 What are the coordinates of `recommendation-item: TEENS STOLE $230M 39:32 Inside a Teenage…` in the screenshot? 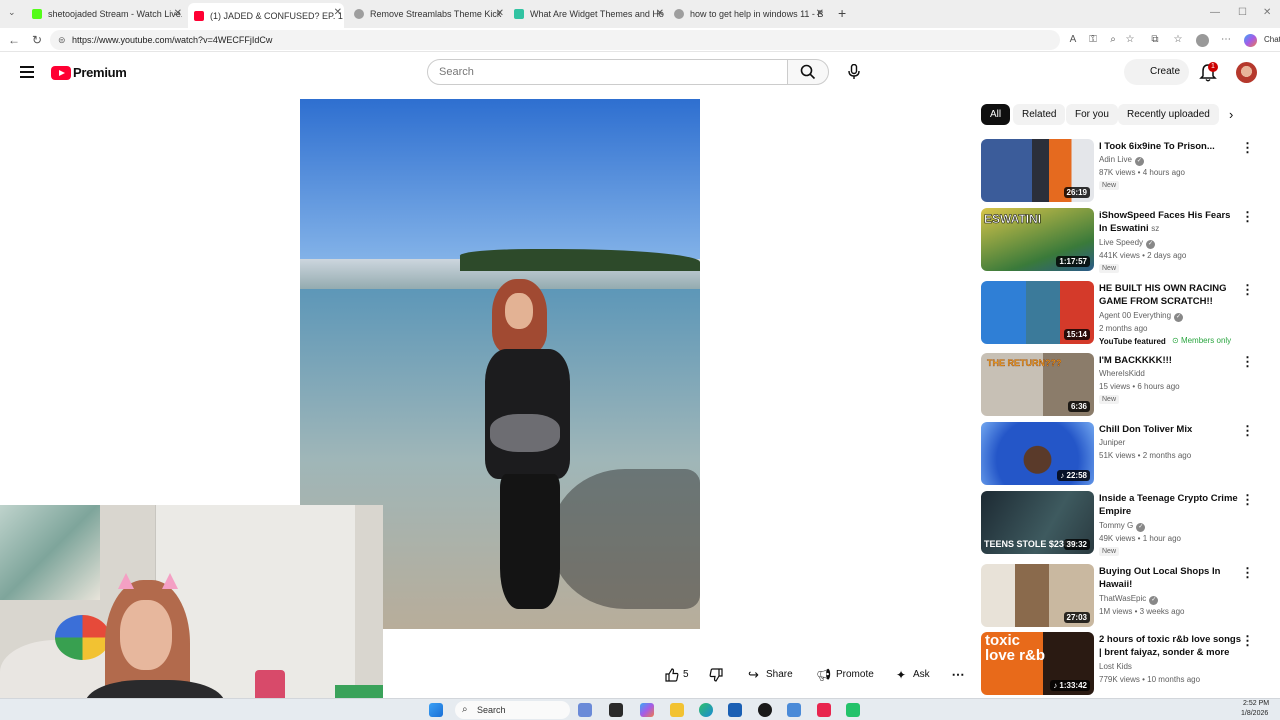 It's located at (1118, 523).